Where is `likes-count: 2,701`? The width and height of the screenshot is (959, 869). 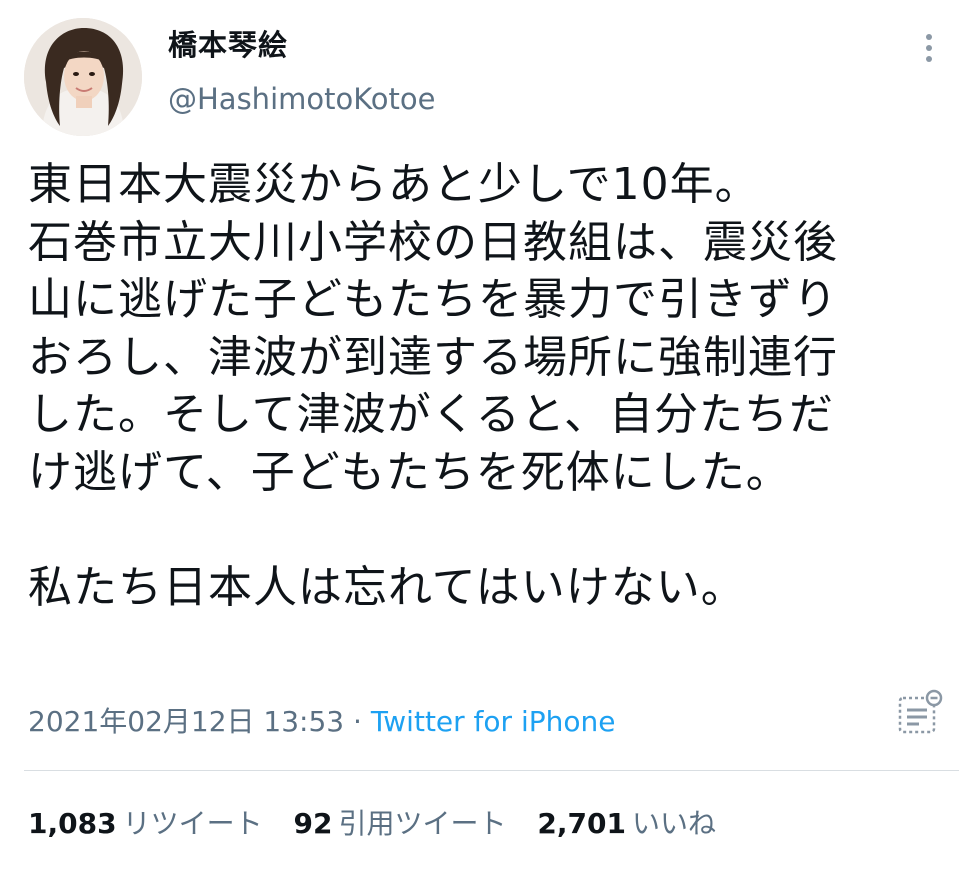 likes-count: 2,701 is located at coordinates (581, 823).